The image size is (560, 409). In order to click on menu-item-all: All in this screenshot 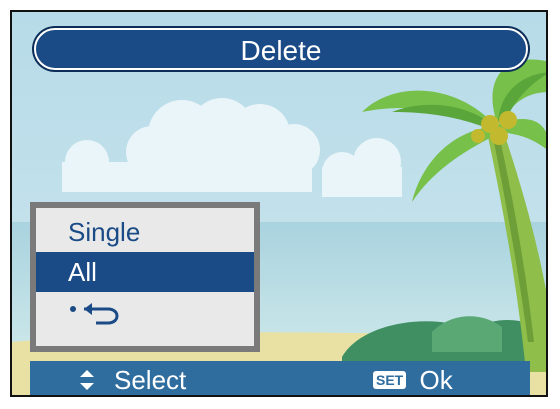, I will do `click(145, 272)`.